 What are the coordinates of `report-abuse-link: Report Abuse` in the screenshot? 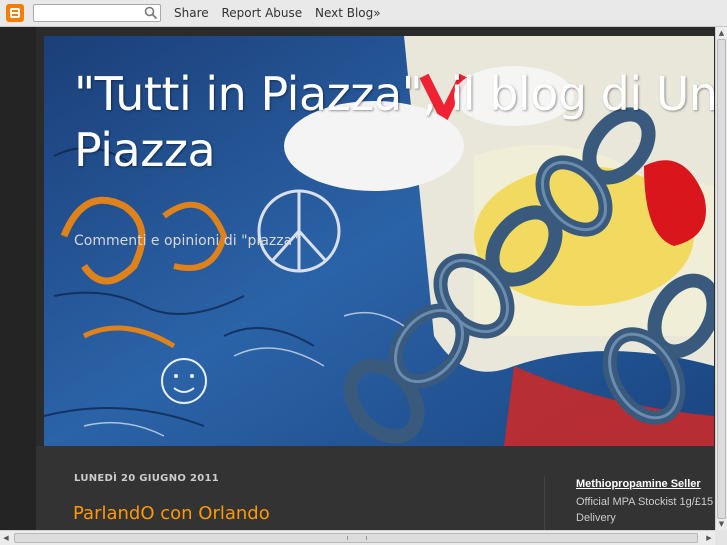 It's located at (261, 13).